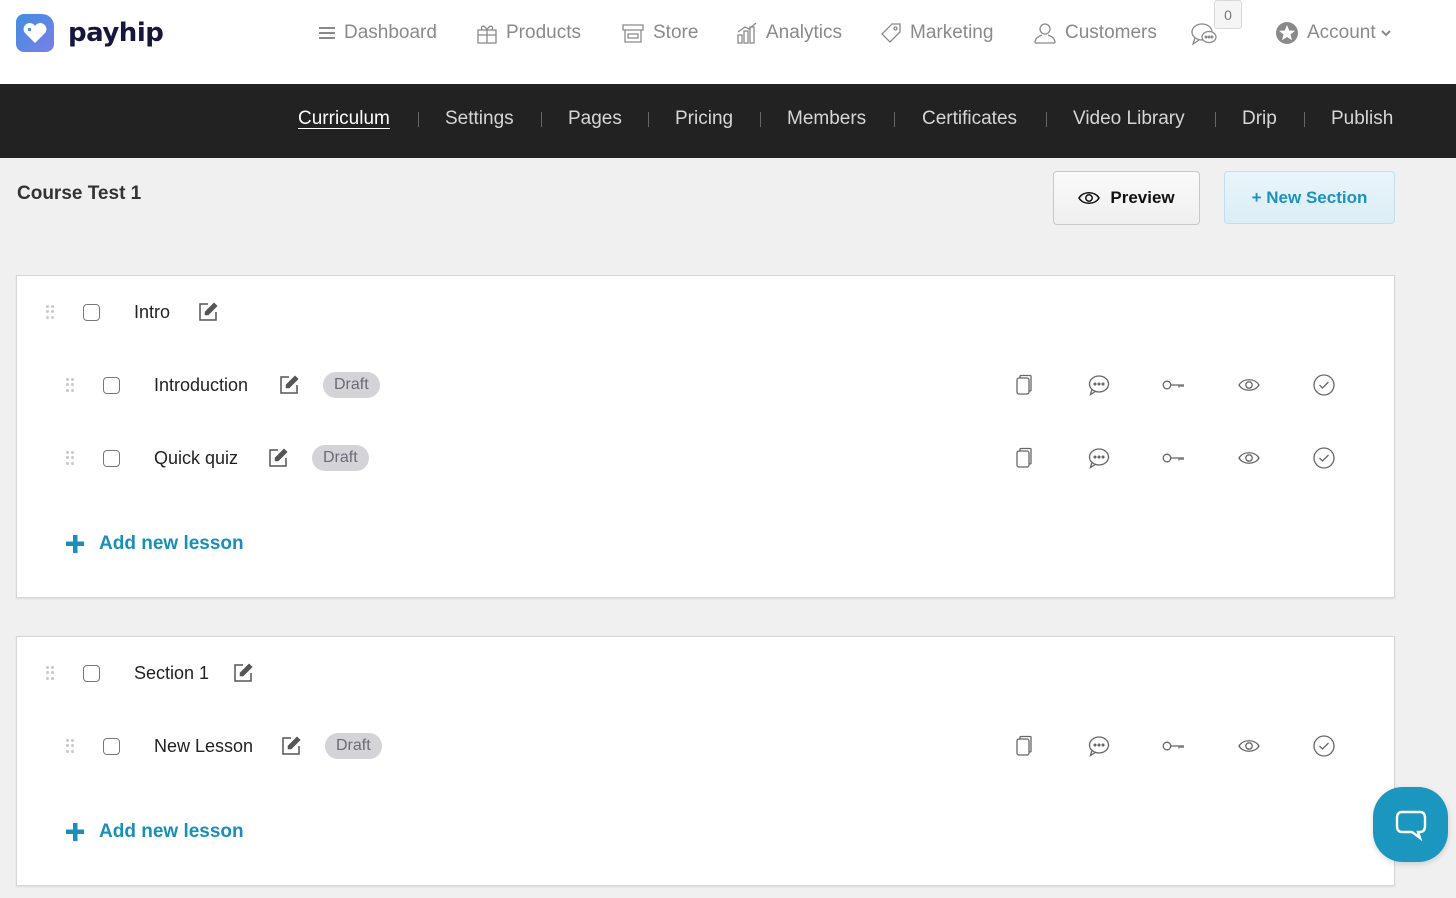  I want to click on nav-dashboard: Dashboard, so click(377, 33).